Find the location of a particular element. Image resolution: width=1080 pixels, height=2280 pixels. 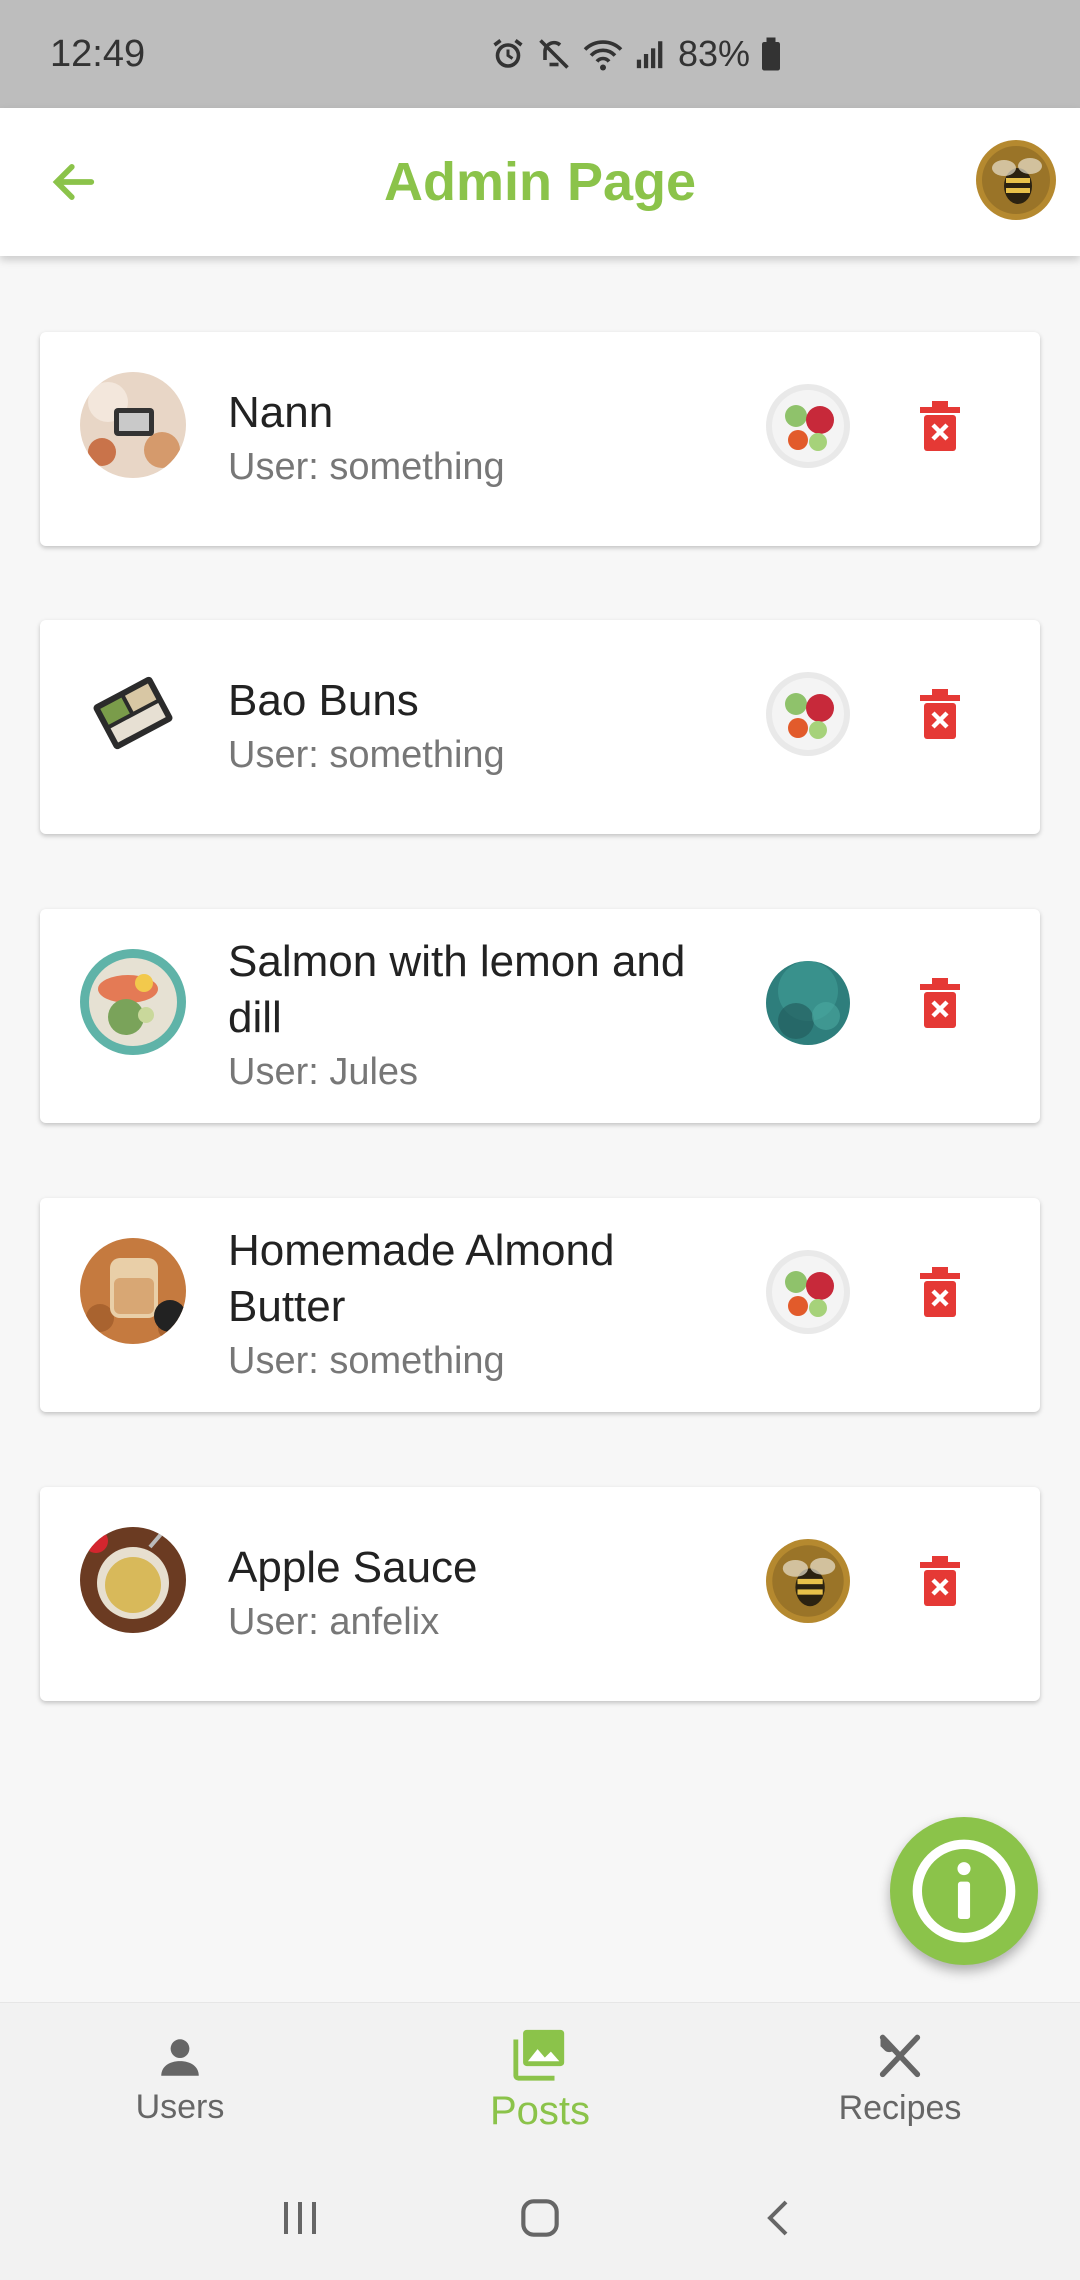

signal-icon is located at coordinates (649, 55).